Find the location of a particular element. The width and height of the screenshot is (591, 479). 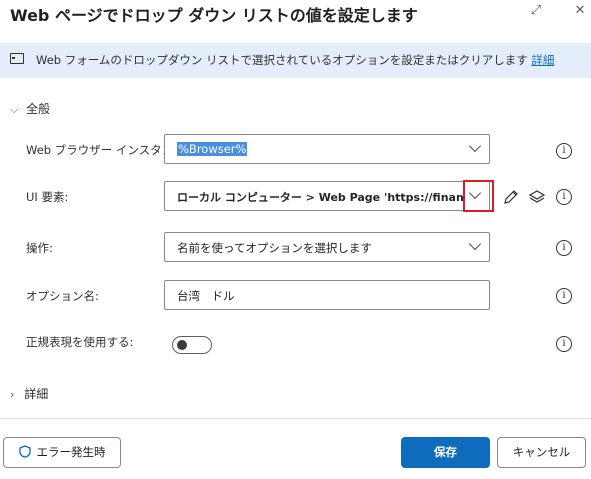

dialog-title: Web ページでドロップ ダウン リストの値を設定します is located at coordinates (214, 15).